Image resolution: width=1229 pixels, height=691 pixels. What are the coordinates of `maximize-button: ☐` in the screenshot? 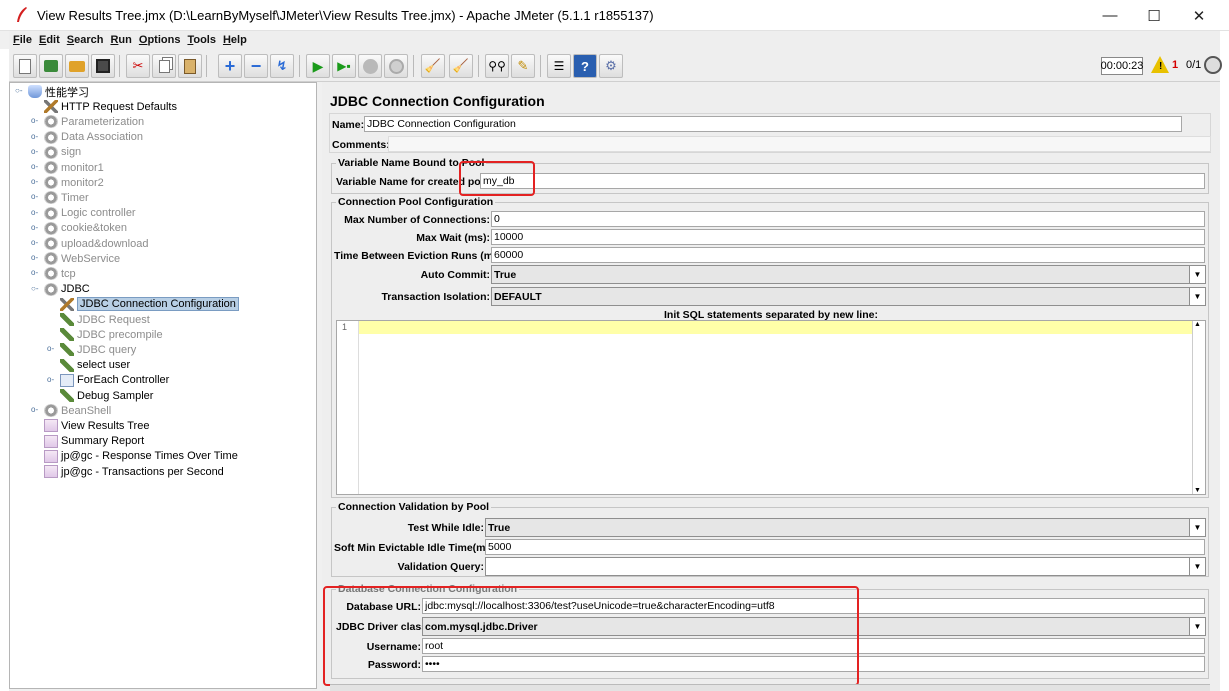 It's located at (1154, 15).